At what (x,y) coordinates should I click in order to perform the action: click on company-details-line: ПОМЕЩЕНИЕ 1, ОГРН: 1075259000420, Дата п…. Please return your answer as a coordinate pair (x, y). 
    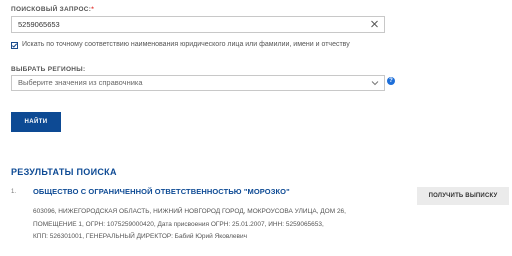
    Looking at the image, I should click on (178, 224).